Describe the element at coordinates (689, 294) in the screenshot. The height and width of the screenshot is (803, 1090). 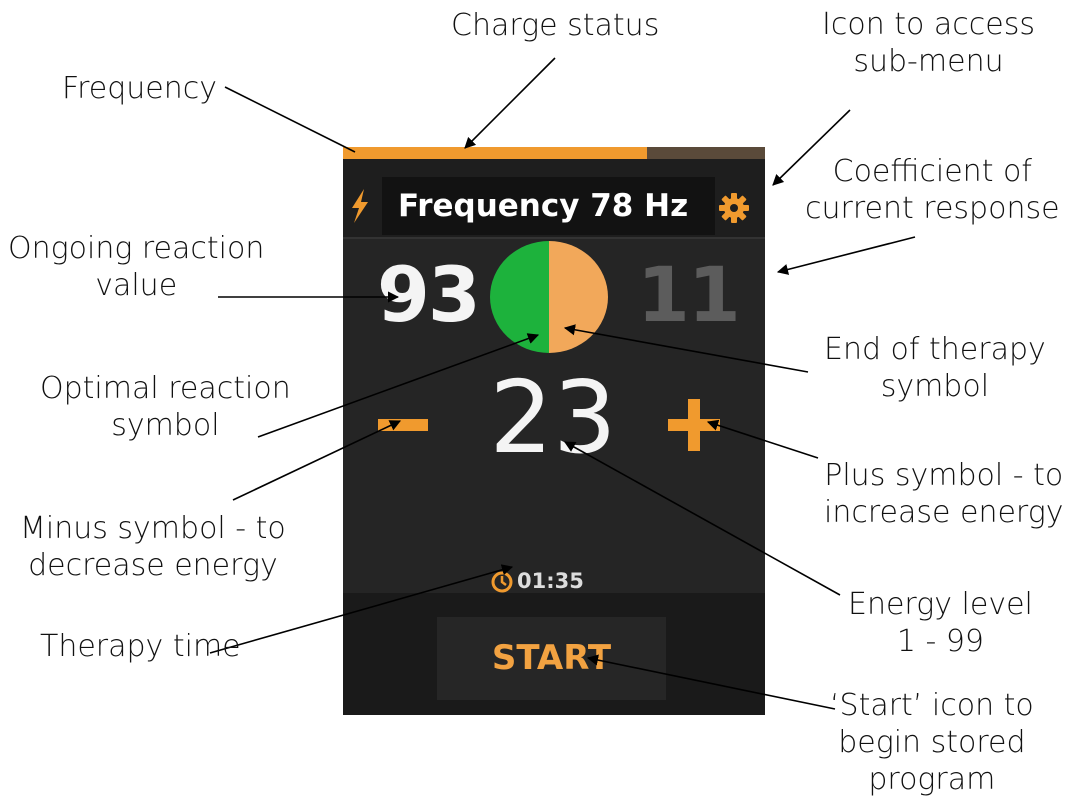
I see `coefficient-value: 11` at that location.